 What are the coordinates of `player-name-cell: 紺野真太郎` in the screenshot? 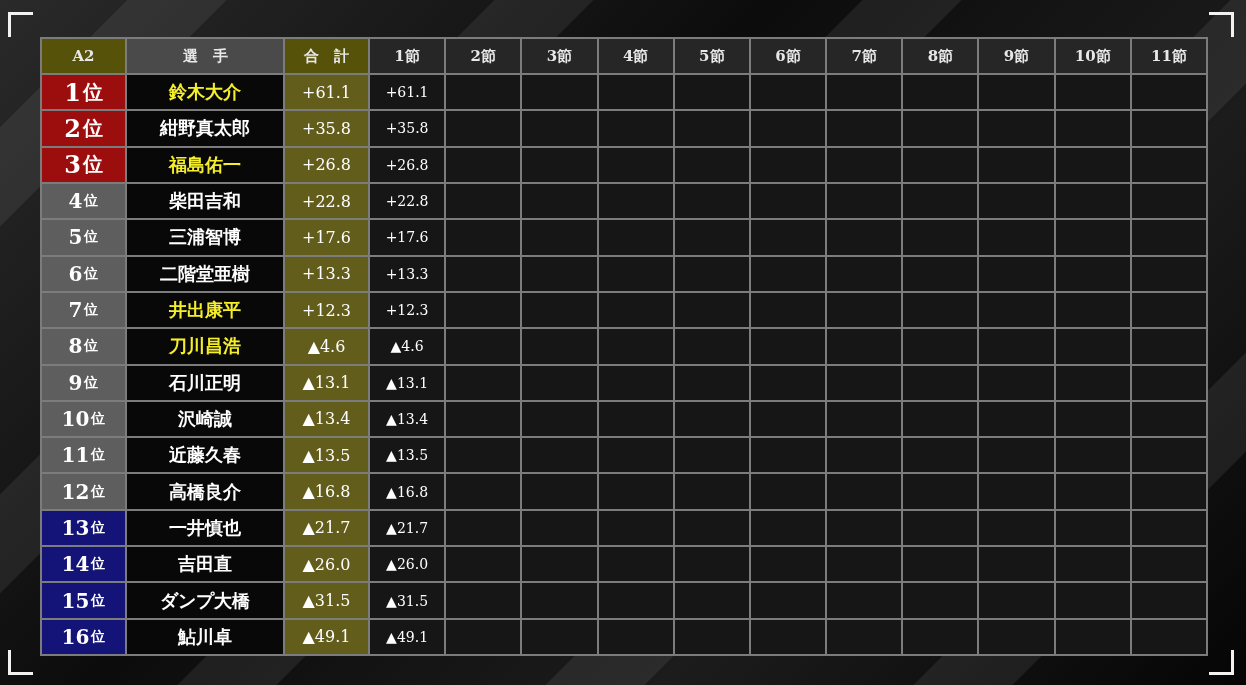 It's located at (205, 128).